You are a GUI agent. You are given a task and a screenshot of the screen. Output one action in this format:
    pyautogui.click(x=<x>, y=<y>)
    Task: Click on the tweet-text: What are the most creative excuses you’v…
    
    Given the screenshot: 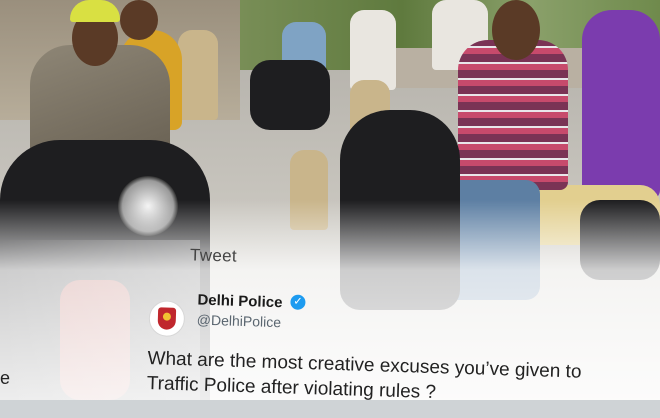 What is the action you would take?
    pyautogui.click(x=401, y=379)
    